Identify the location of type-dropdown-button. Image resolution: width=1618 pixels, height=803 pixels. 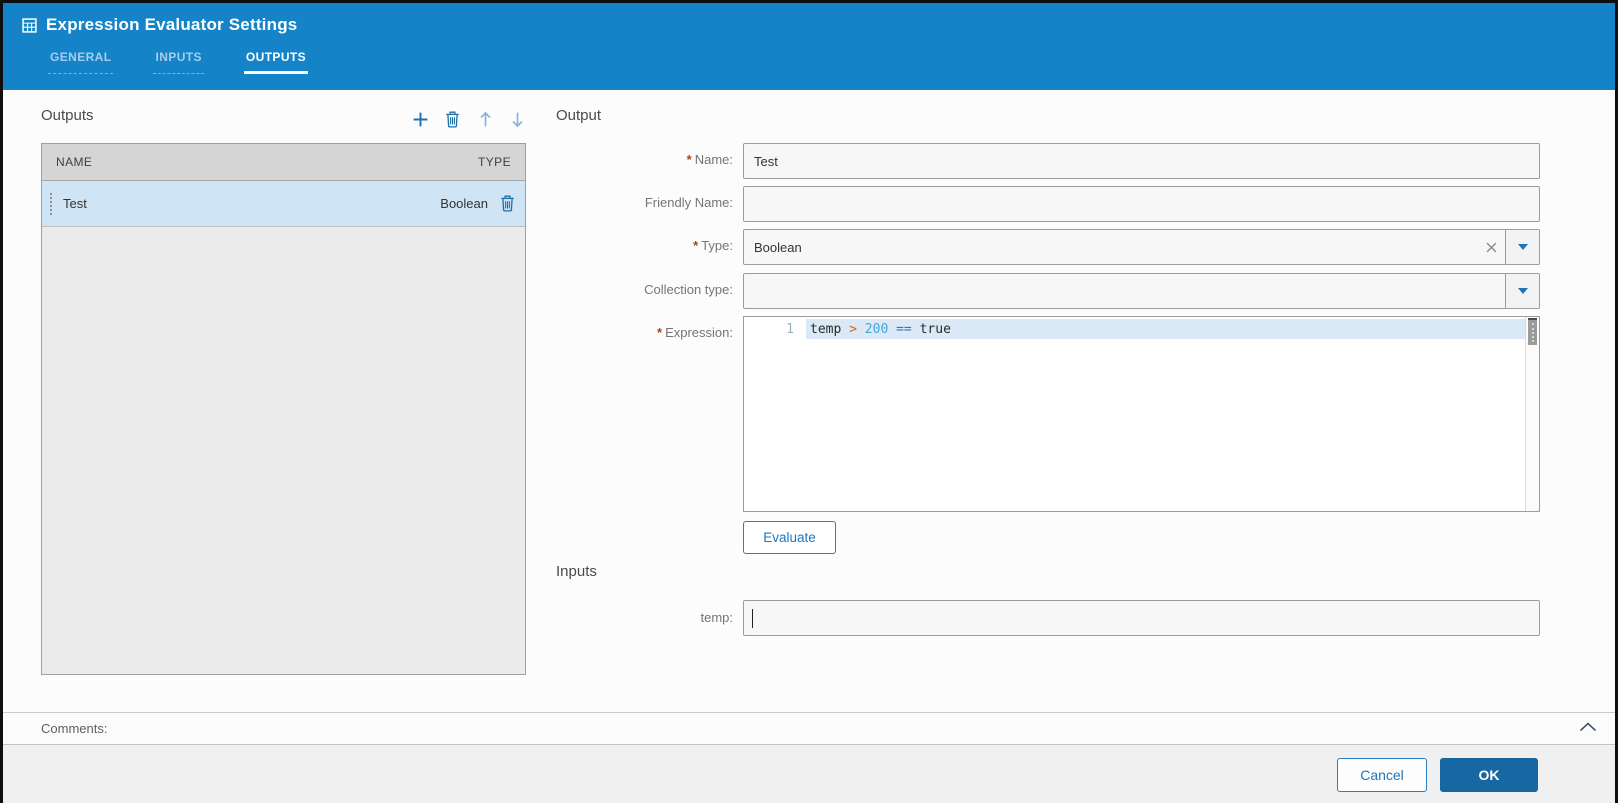
(1522, 247).